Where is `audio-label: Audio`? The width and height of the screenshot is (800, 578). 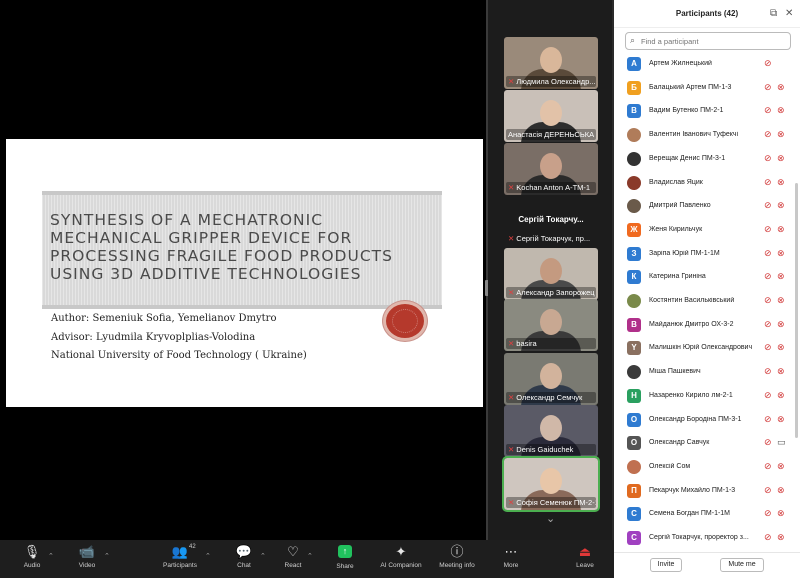
audio-label: Audio is located at coordinates (32, 565).